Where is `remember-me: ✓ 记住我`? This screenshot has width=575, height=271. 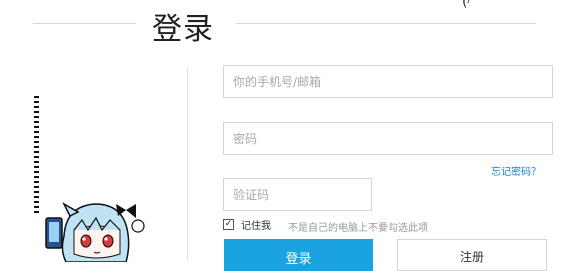
remember-me: ✓ 记住我 is located at coordinates (247, 224).